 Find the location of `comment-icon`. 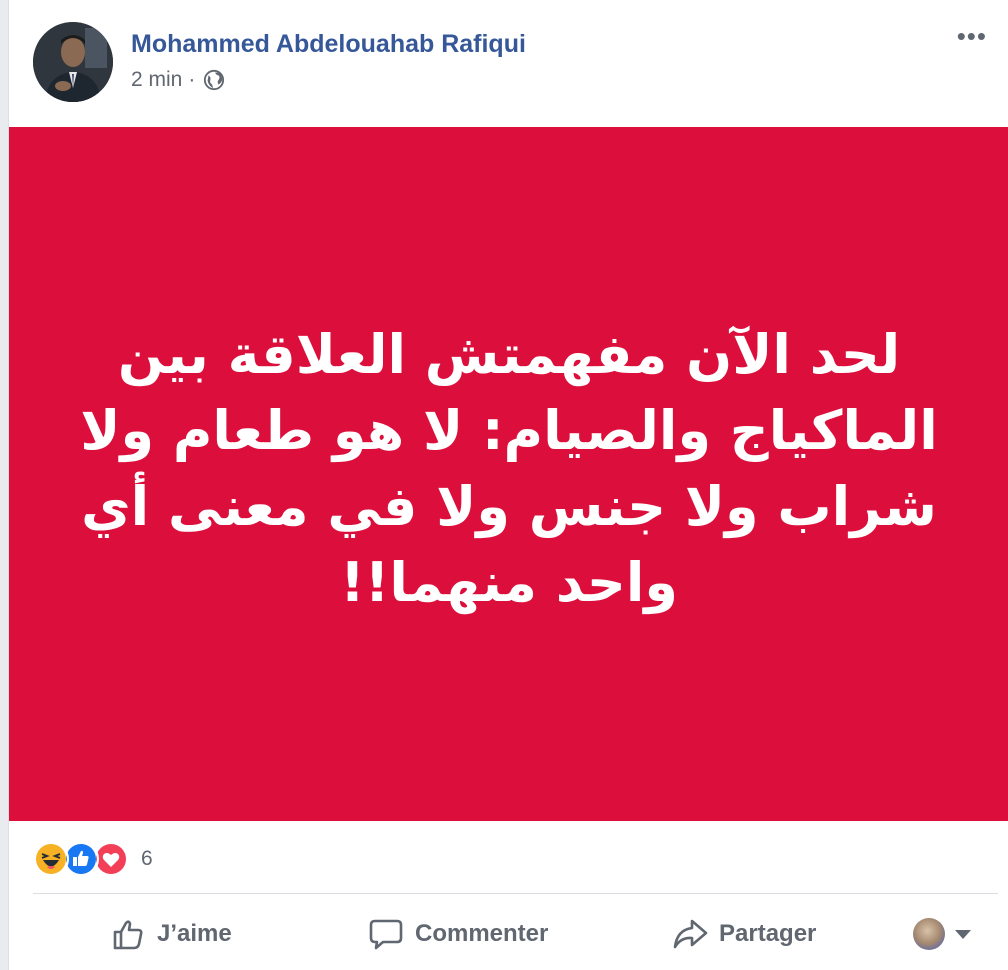

comment-icon is located at coordinates (386, 934).